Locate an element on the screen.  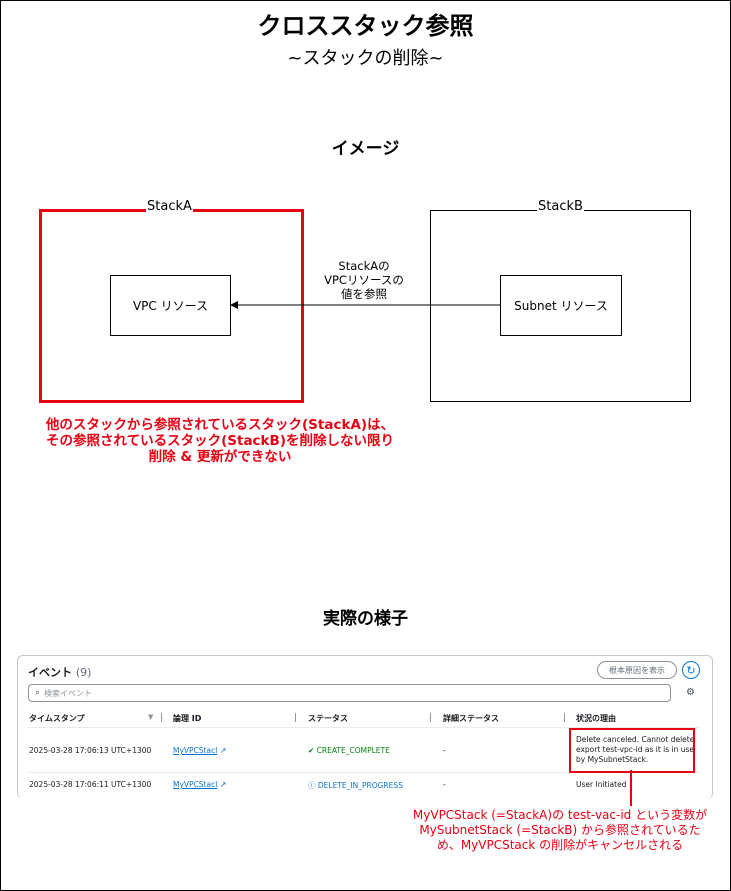
status-cell: ✔ CREATE_COMPLETE is located at coordinates (349, 750).